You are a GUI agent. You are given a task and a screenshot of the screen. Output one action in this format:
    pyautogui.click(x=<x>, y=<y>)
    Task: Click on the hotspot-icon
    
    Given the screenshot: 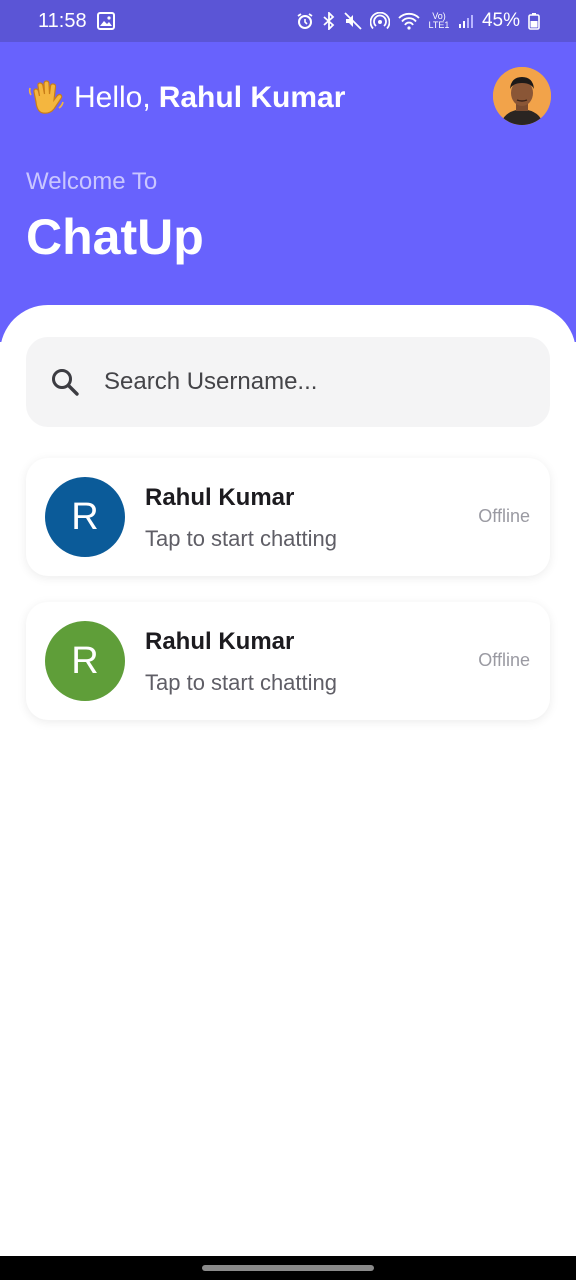 What is the action you would take?
    pyautogui.click(x=379, y=21)
    